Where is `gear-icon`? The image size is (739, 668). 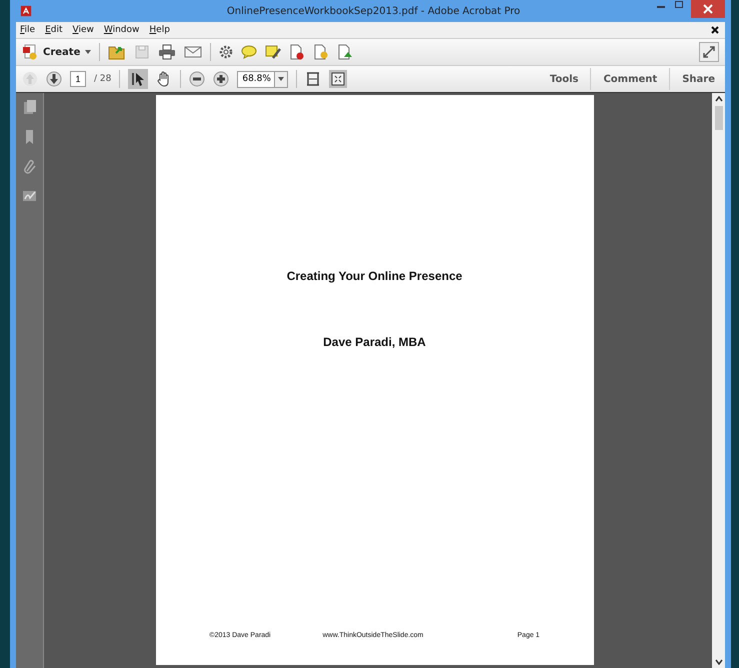 gear-icon is located at coordinates (226, 52).